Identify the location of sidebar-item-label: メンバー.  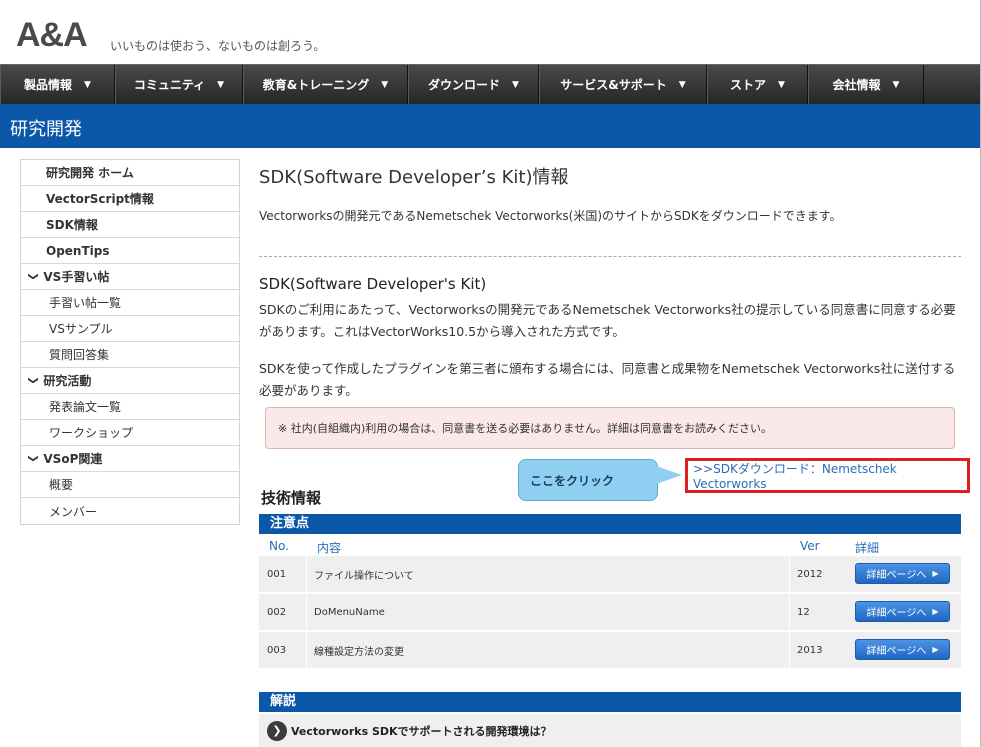
(73, 511).